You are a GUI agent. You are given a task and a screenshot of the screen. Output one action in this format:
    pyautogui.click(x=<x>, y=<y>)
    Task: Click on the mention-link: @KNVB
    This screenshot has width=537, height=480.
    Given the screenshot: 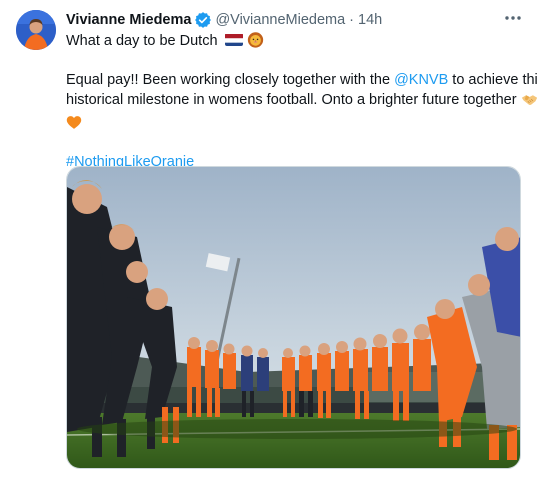 What is the action you would take?
    pyautogui.click(x=421, y=80)
    